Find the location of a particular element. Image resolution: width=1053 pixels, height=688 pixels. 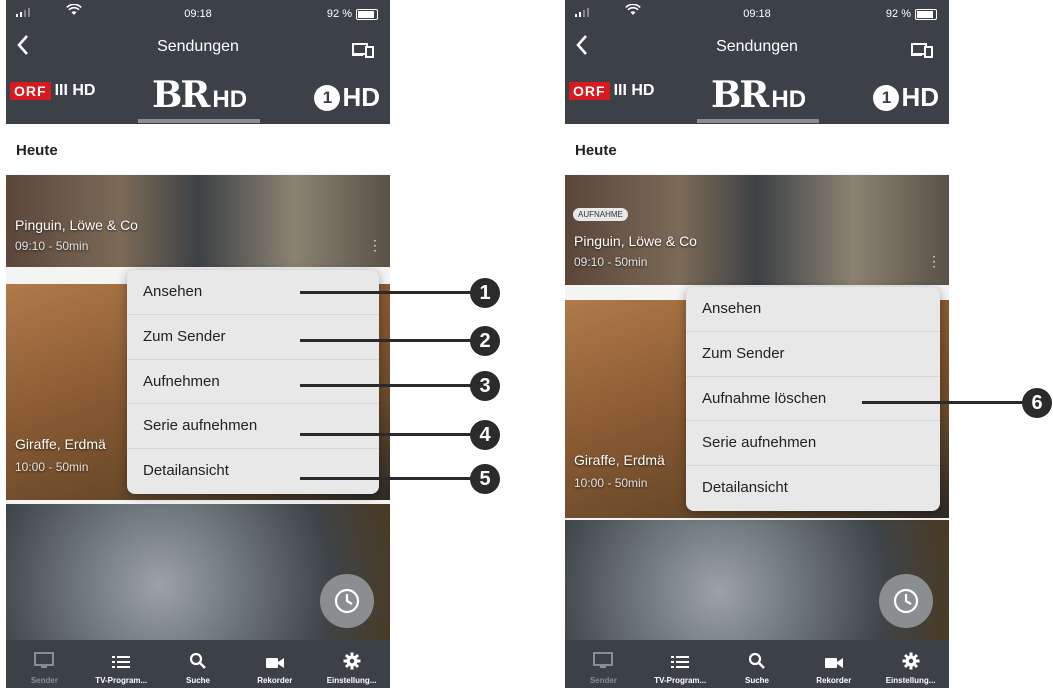

callout-number: 4 is located at coordinates (485, 435).